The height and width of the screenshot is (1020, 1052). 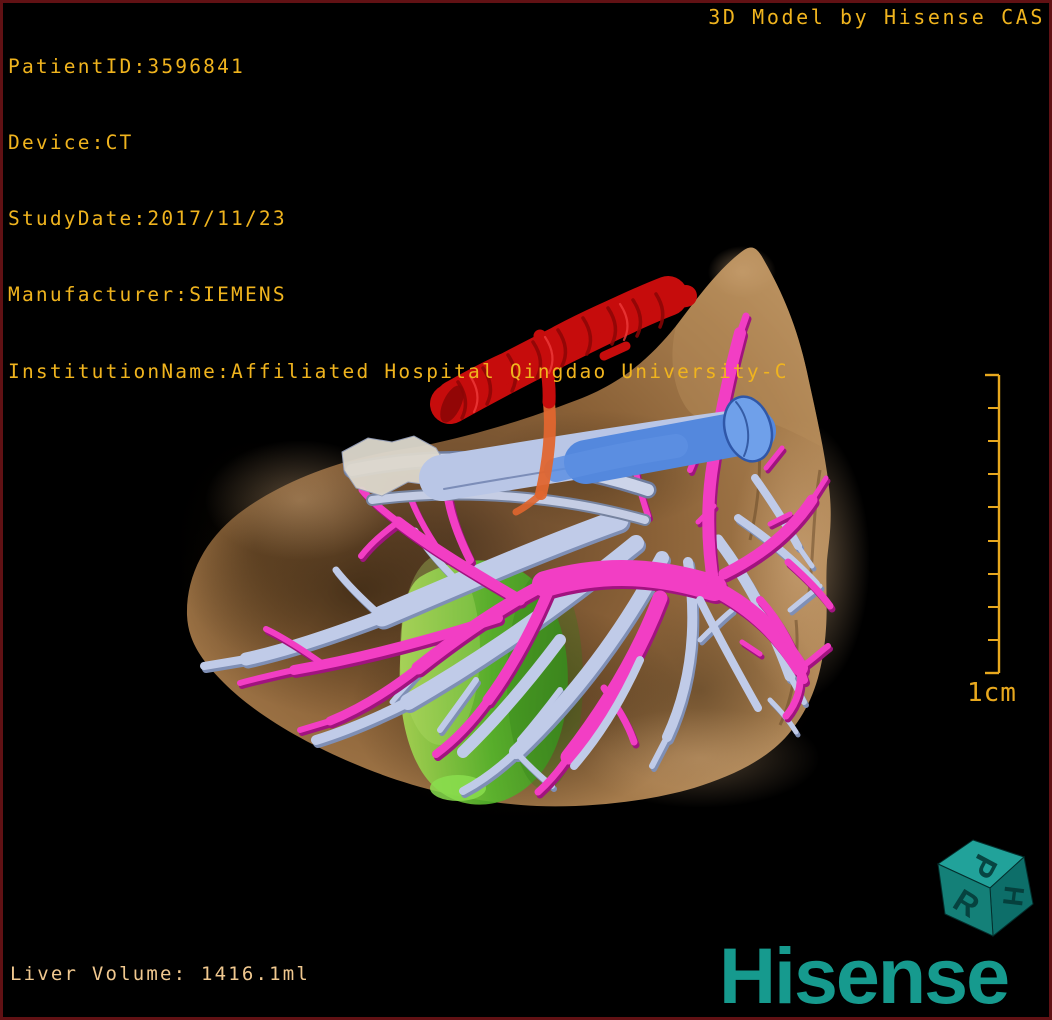 What do you see at coordinates (985, 888) in the screenshot?
I see `orientation-cube: P H R` at bounding box center [985, 888].